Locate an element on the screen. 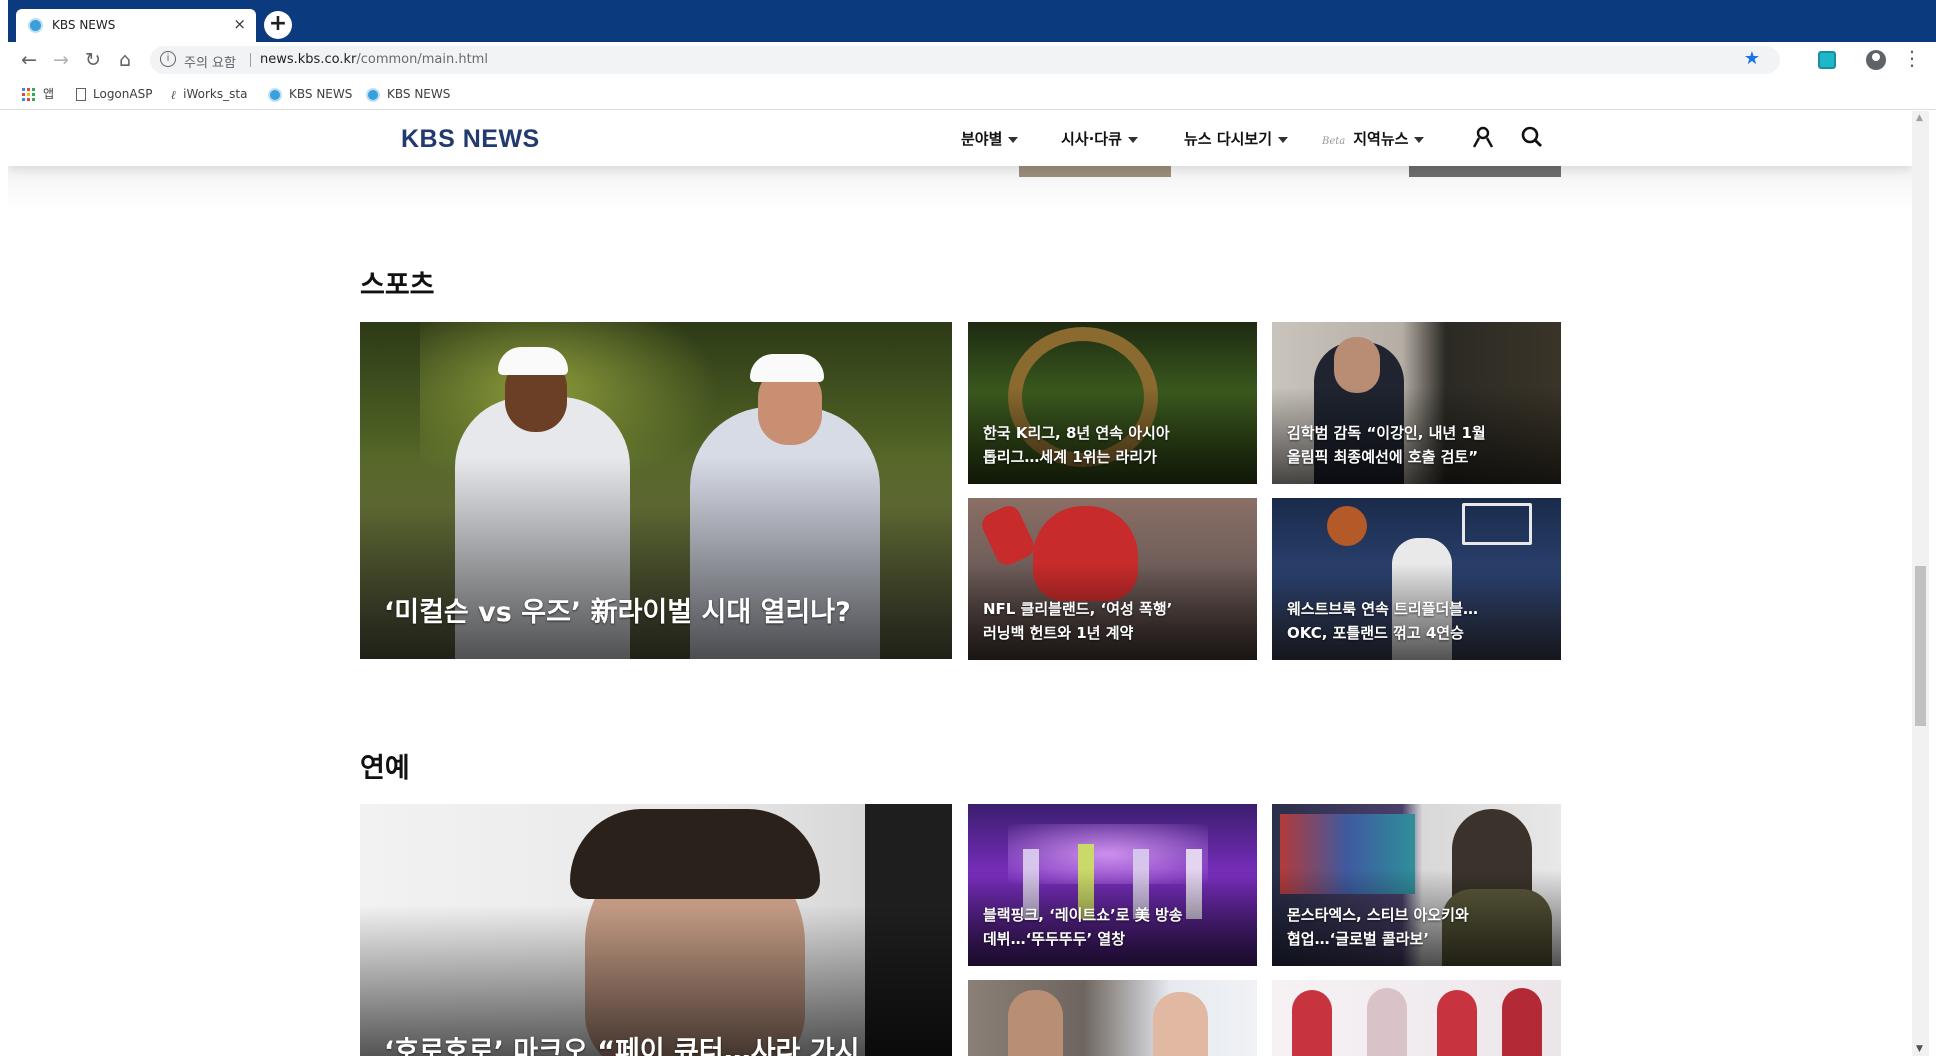 This screenshot has width=1936, height=1056. info-icon: i is located at coordinates (168, 59).